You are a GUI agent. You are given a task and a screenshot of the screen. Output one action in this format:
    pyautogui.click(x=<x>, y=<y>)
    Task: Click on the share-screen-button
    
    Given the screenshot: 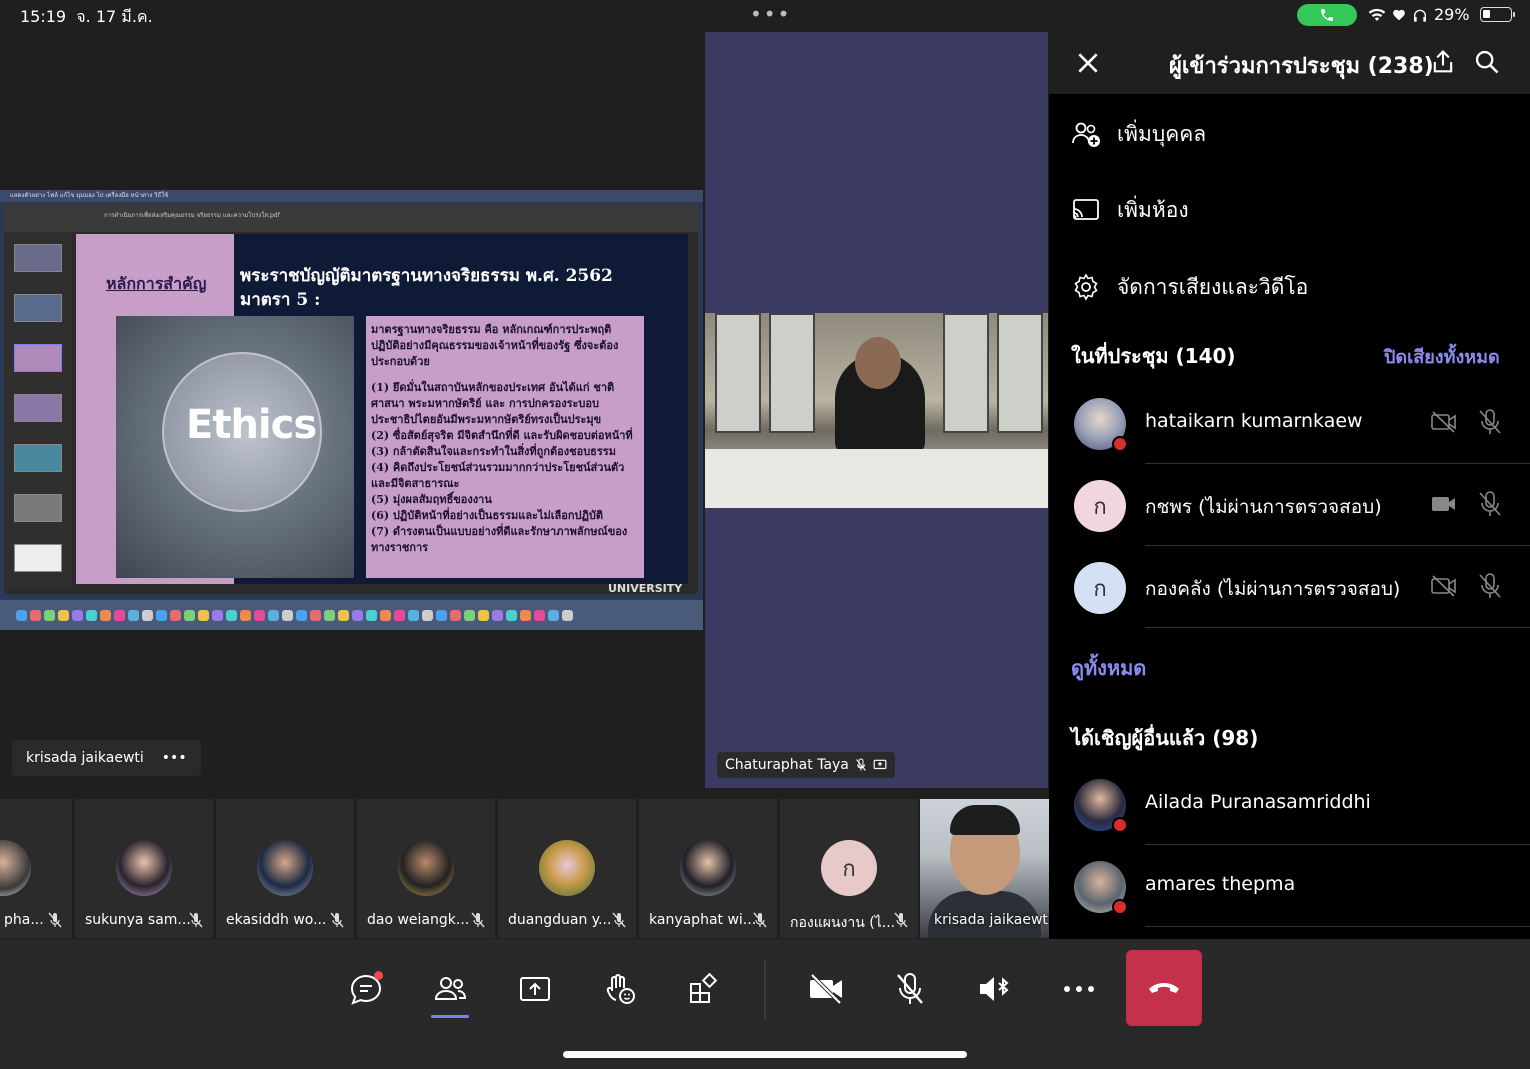 What is the action you would take?
    pyautogui.click(x=535, y=989)
    